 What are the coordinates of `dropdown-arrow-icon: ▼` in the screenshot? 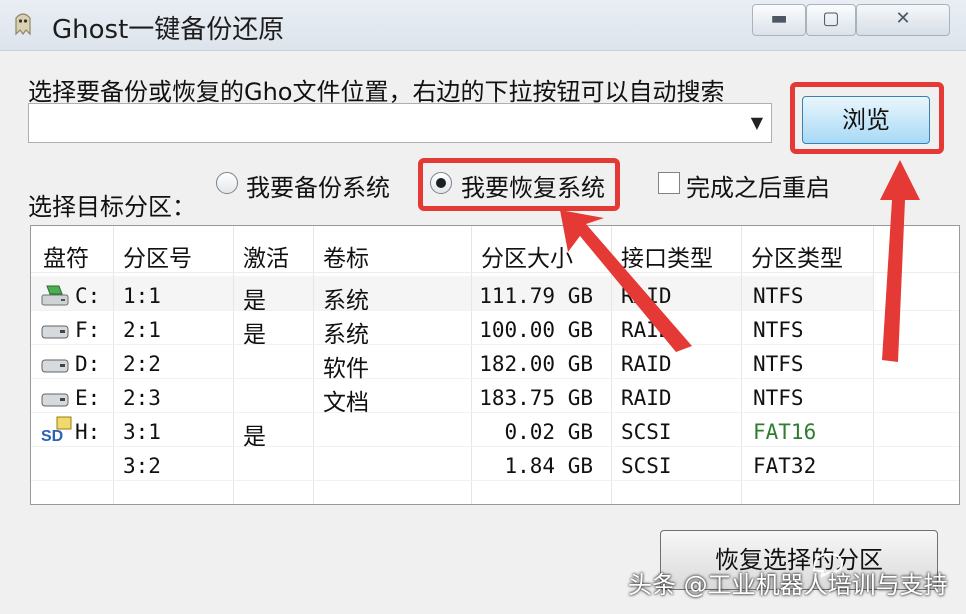 It's located at (757, 122).